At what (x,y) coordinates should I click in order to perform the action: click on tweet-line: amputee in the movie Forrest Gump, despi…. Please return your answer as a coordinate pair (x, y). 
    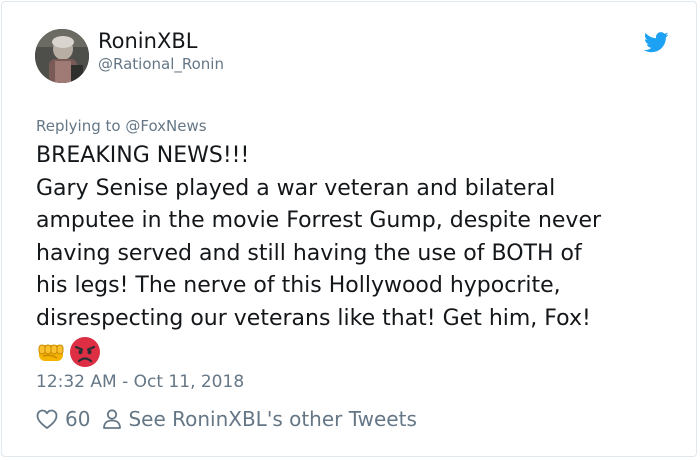
    Looking at the image, I should click on (319, 221).